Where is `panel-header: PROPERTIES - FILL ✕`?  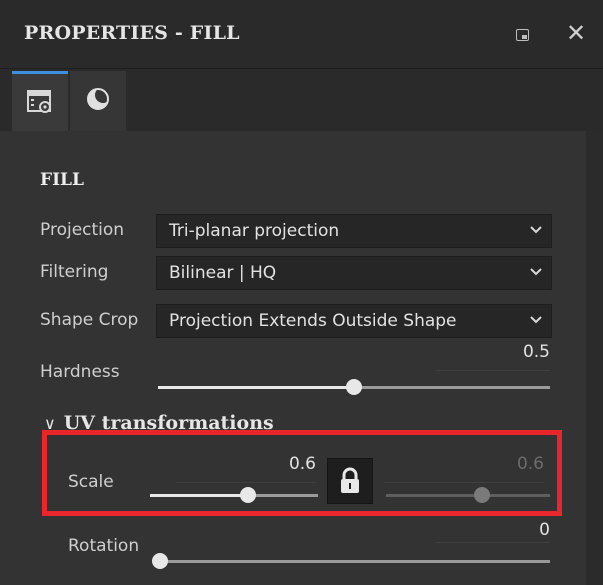
panel-header: PROPERTIES - FILL ✕ is located at coordinates (301, 34).